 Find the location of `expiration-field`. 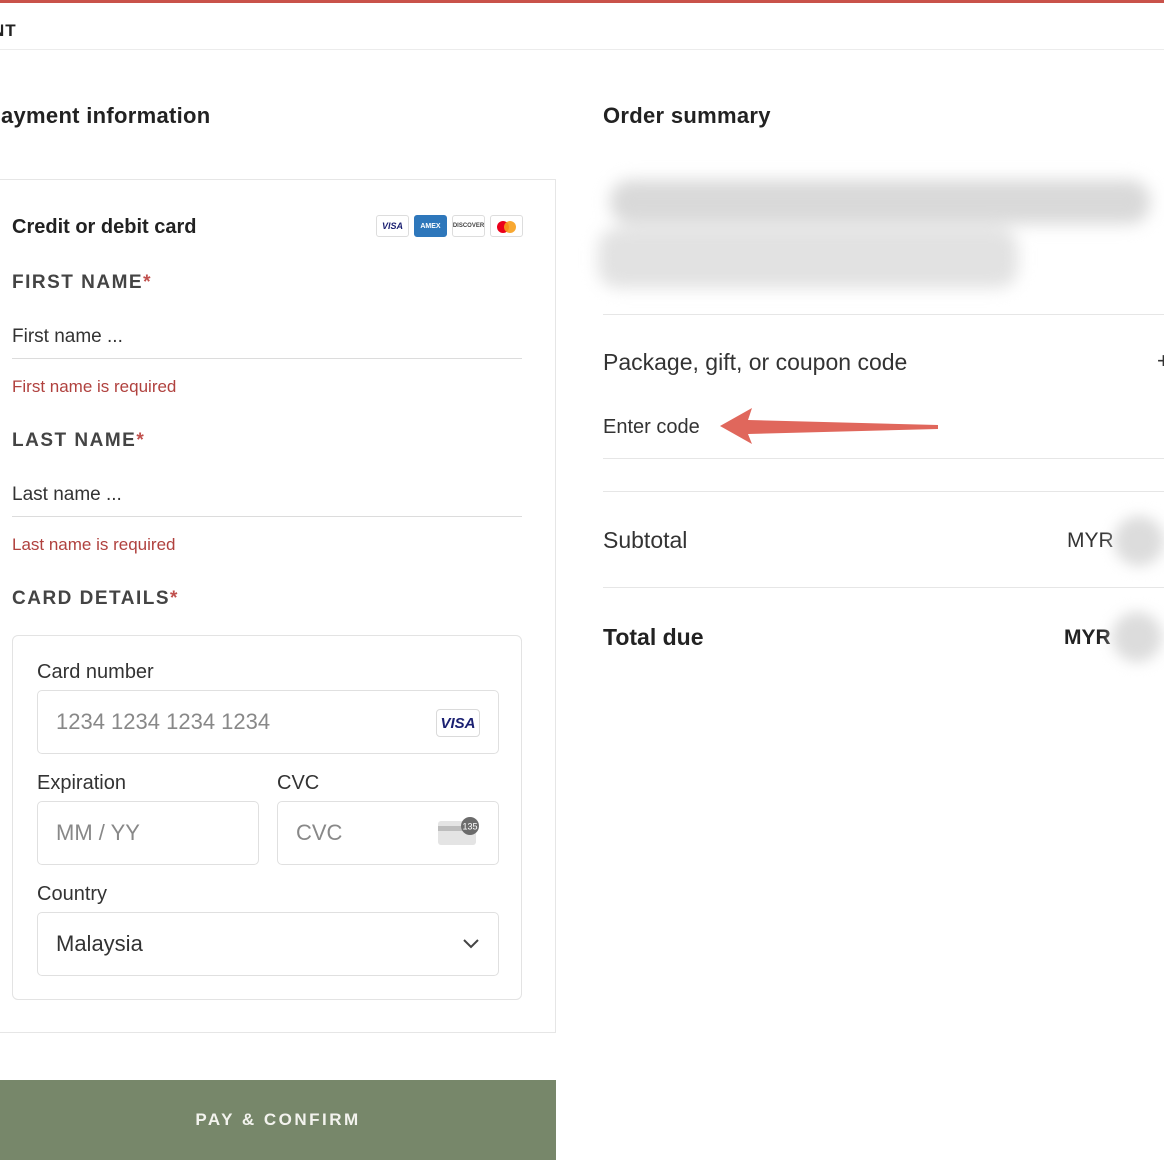

expiration-field is located at coordinates (148, 833).